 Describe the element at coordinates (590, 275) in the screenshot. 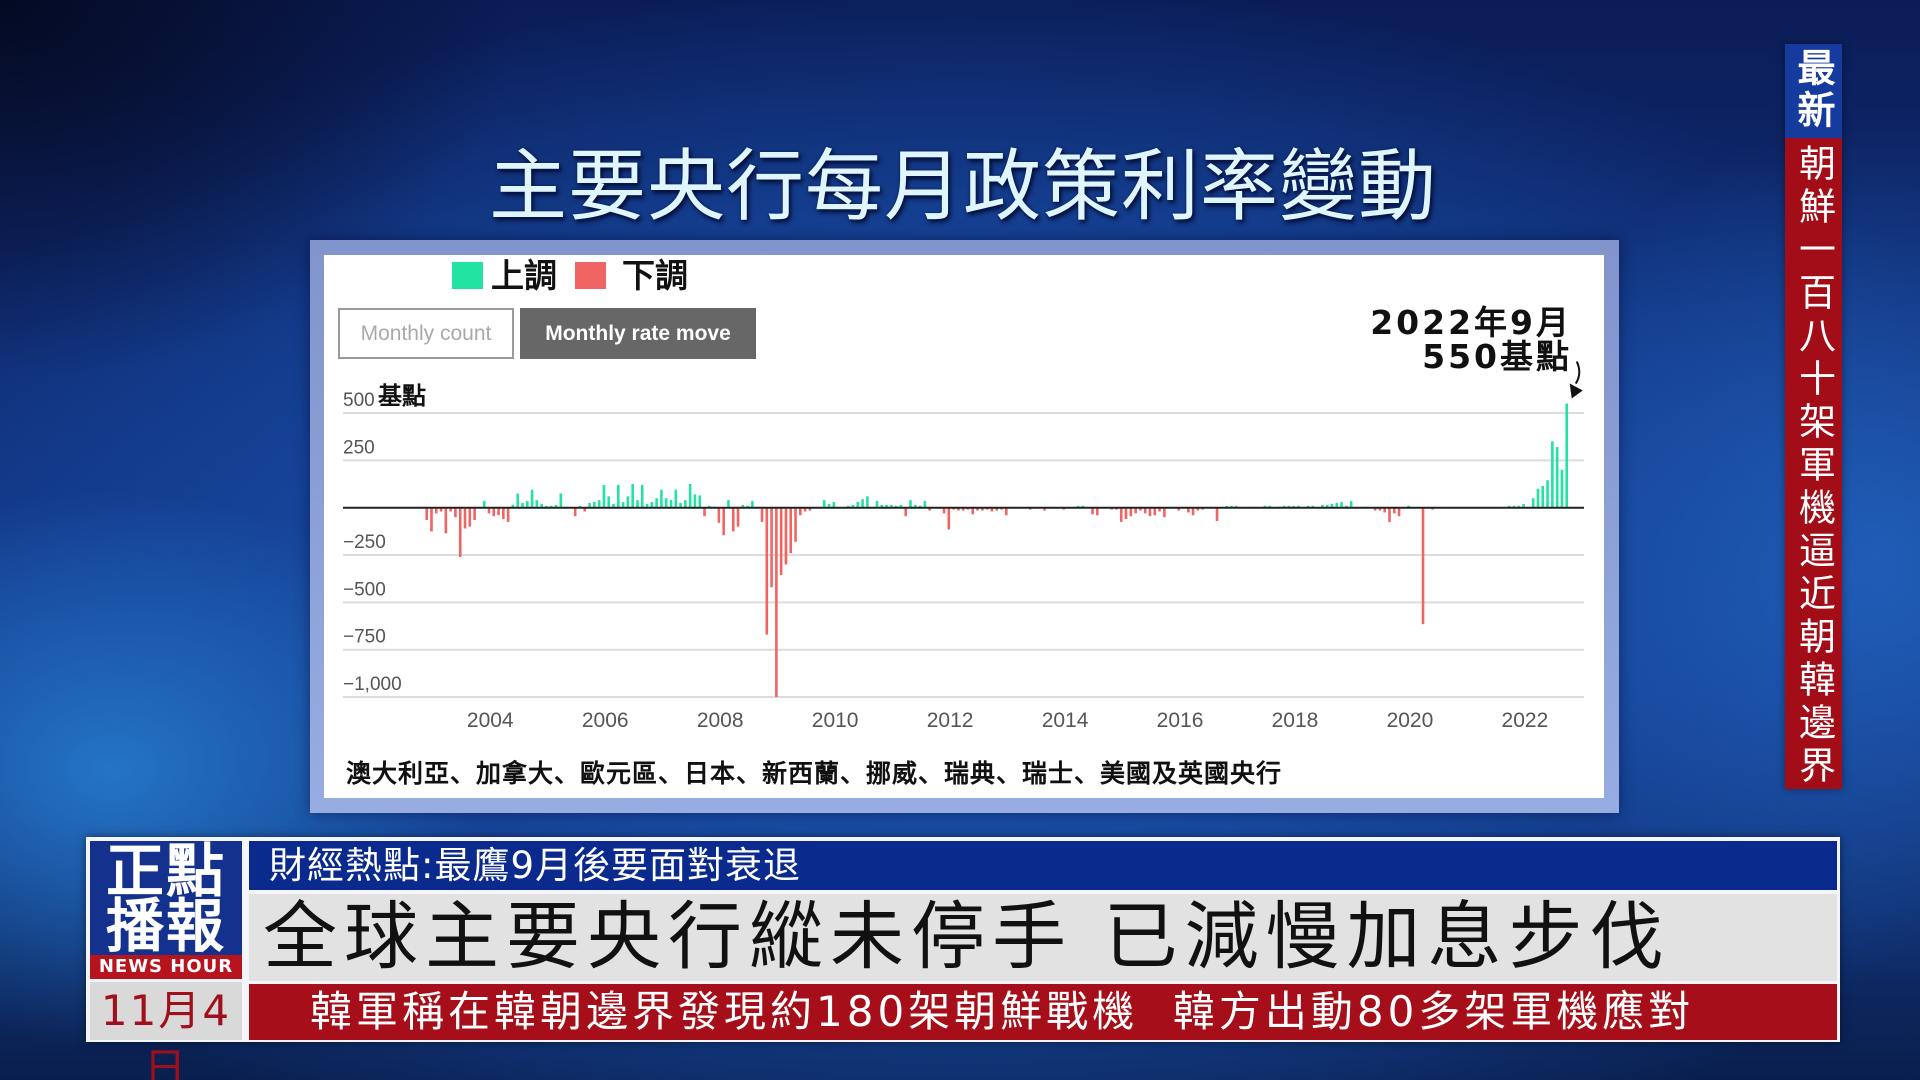

I see `legend-swatch-cut` at that location.